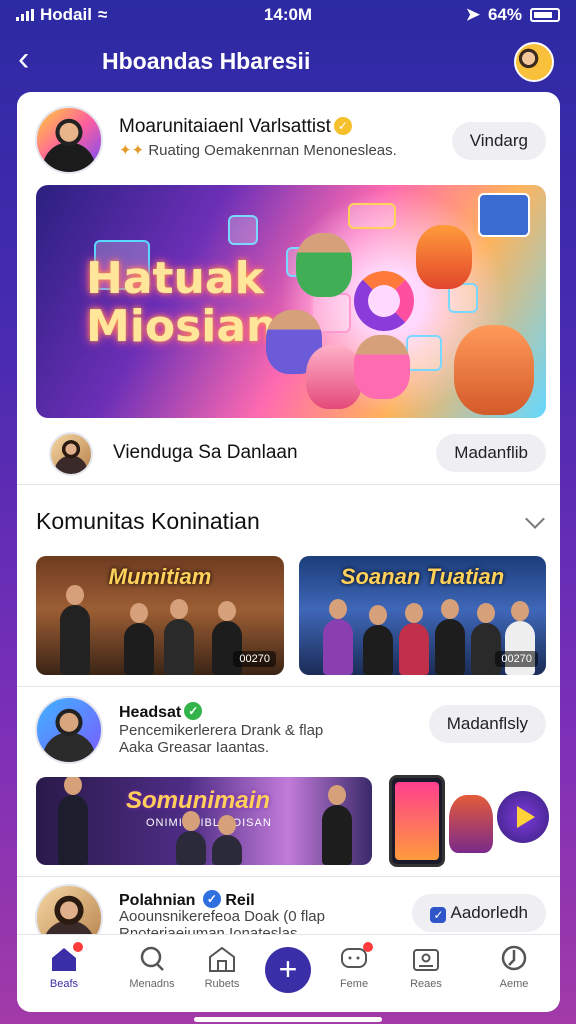 The width and height of the screenshot is (576, 1024). I want to click on community-thumbnail: Soanan Tuatian 00270, so click(422, 615).